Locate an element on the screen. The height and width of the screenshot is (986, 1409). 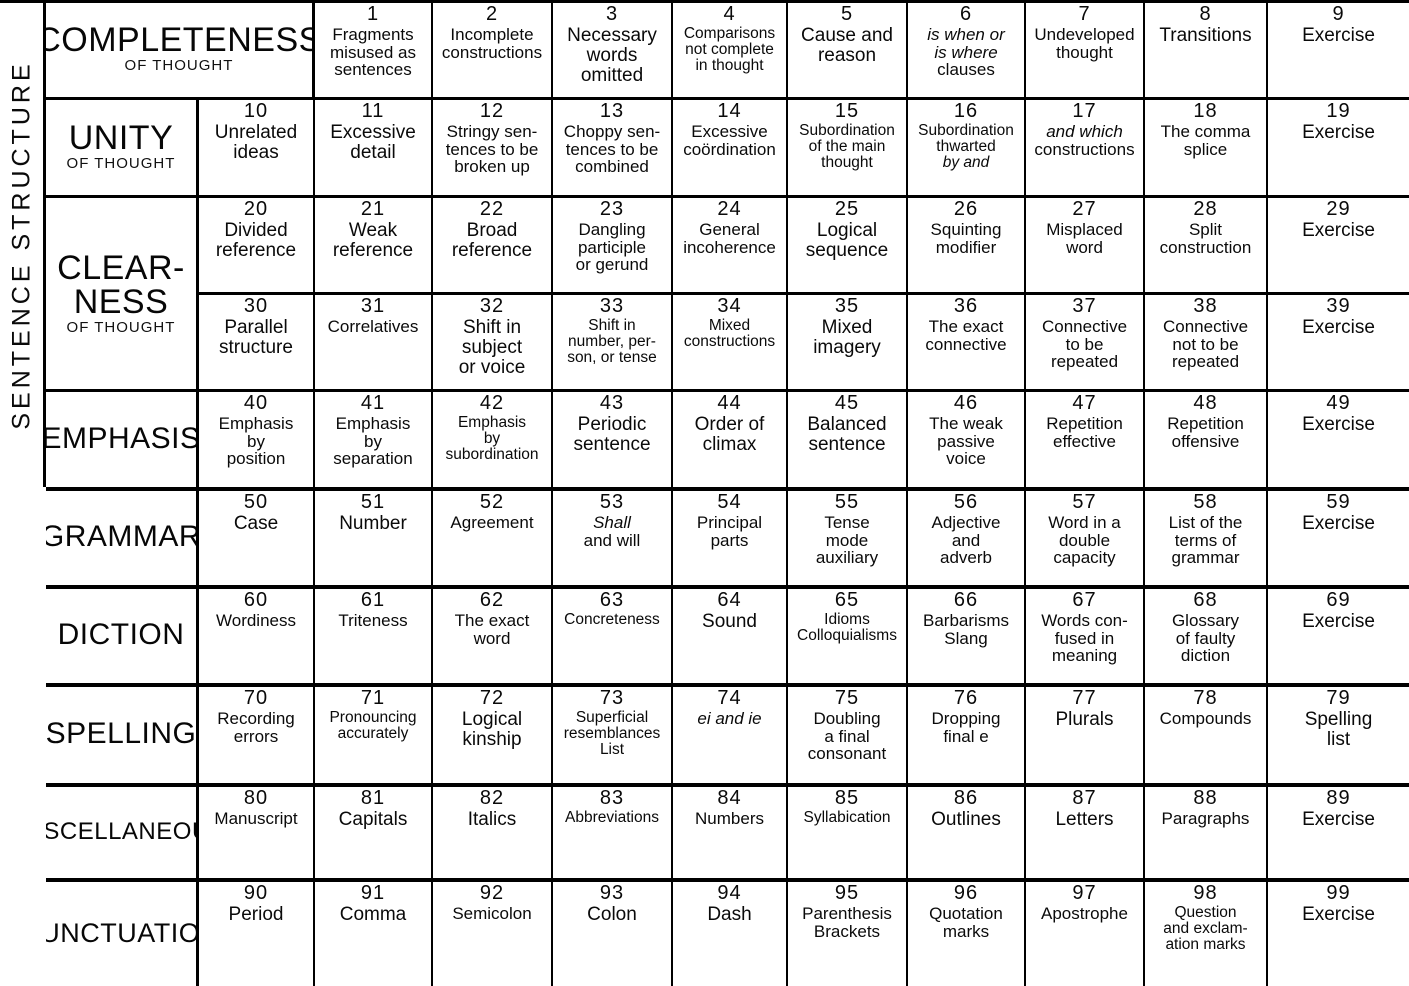
rule-cell-30: 30 Parallel structure is located at coordinates (257, 342).